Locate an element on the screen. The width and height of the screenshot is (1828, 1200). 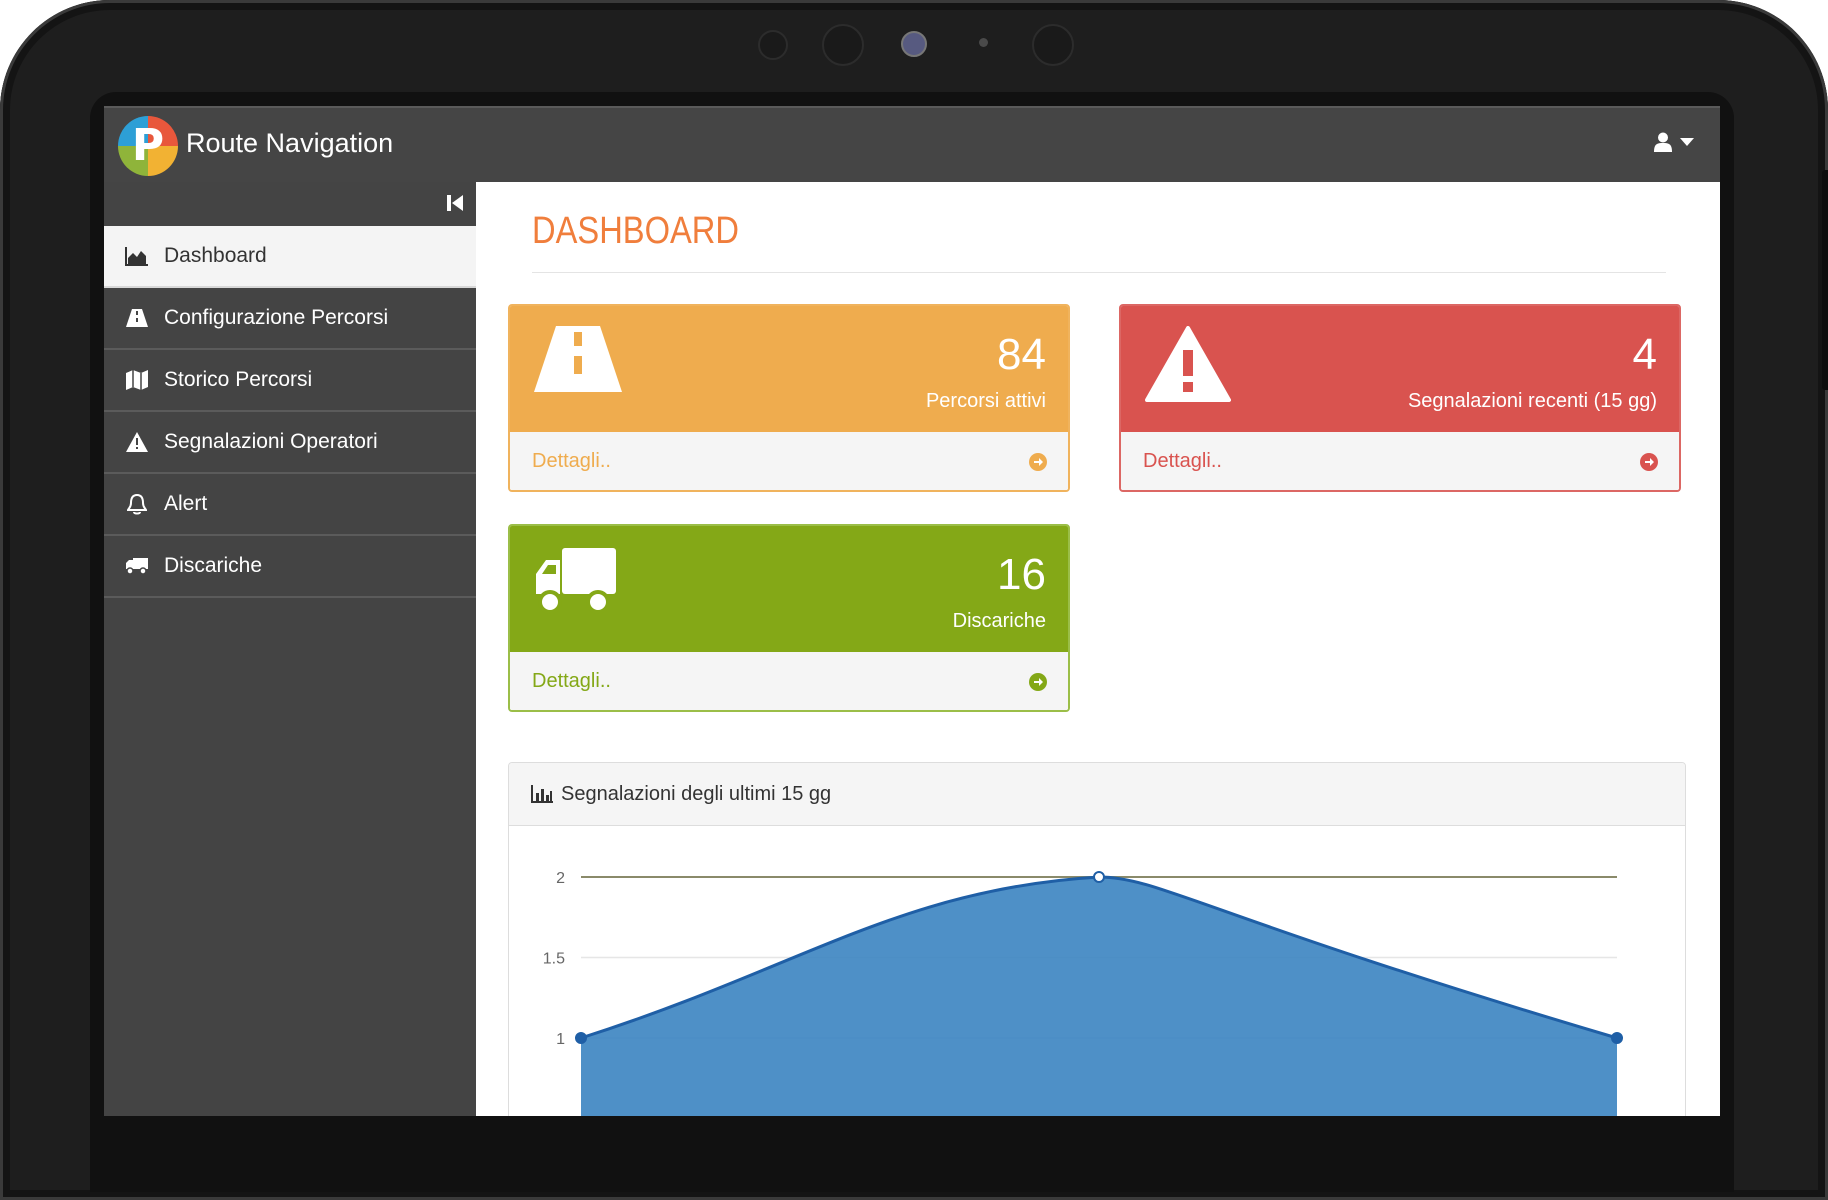
sidebar-item-label: Alert is located at coordinates (186, 503).